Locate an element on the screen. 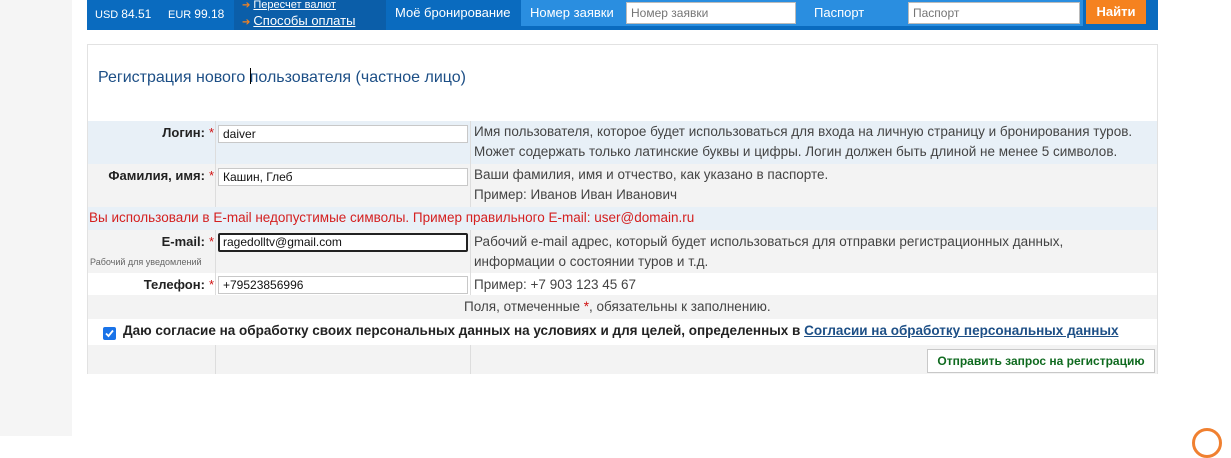 This screenshot has height=458, width=1231. email-sublabel: Рабочий для уведомлений is located at coordinates (146, 262).